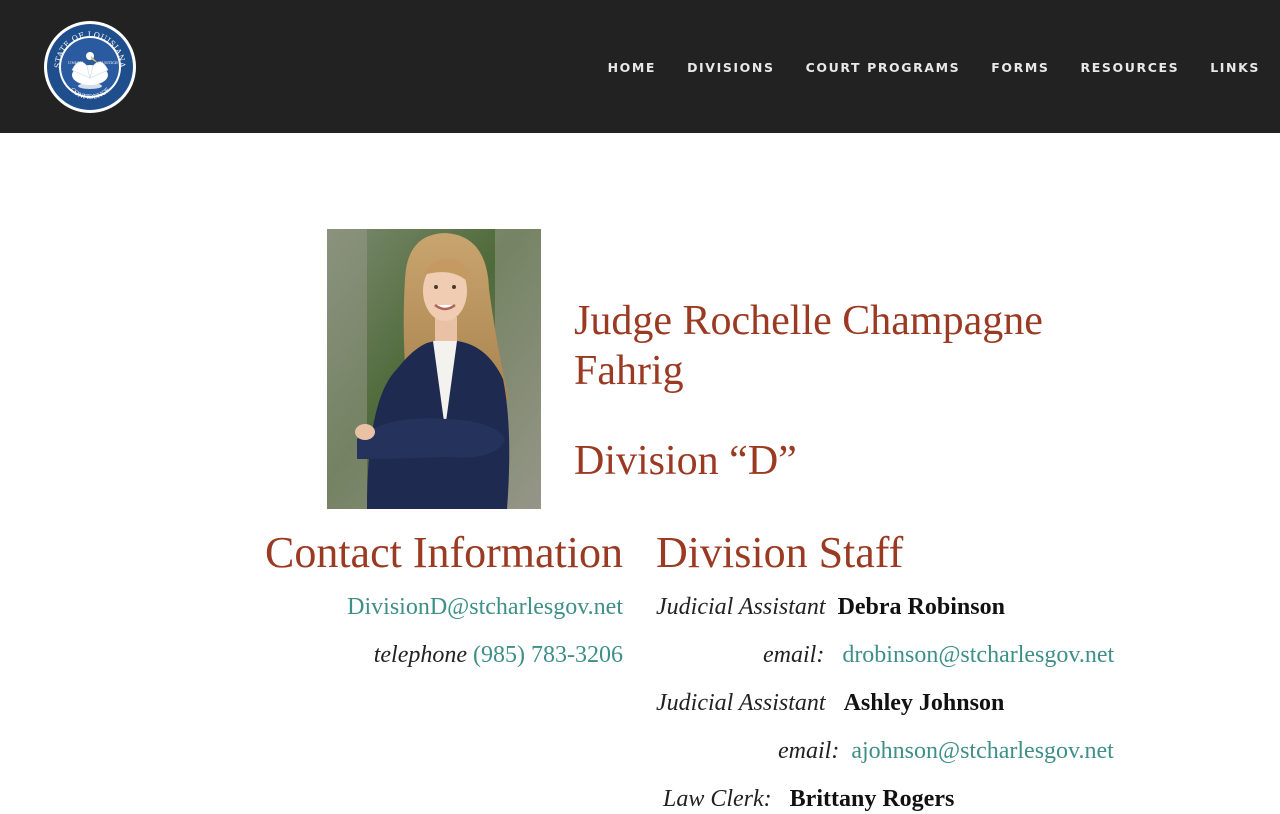  I want to click on staff-role: Law Clerk:, so click(717, 799).